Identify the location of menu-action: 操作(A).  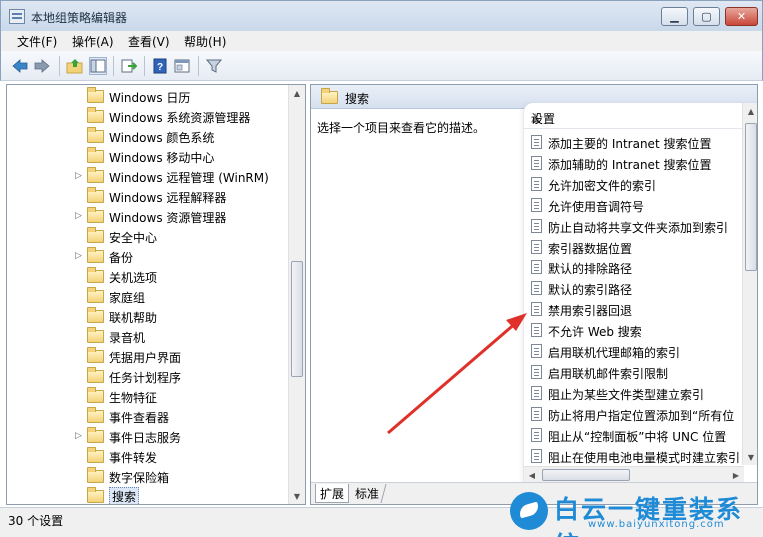
(93, 41).